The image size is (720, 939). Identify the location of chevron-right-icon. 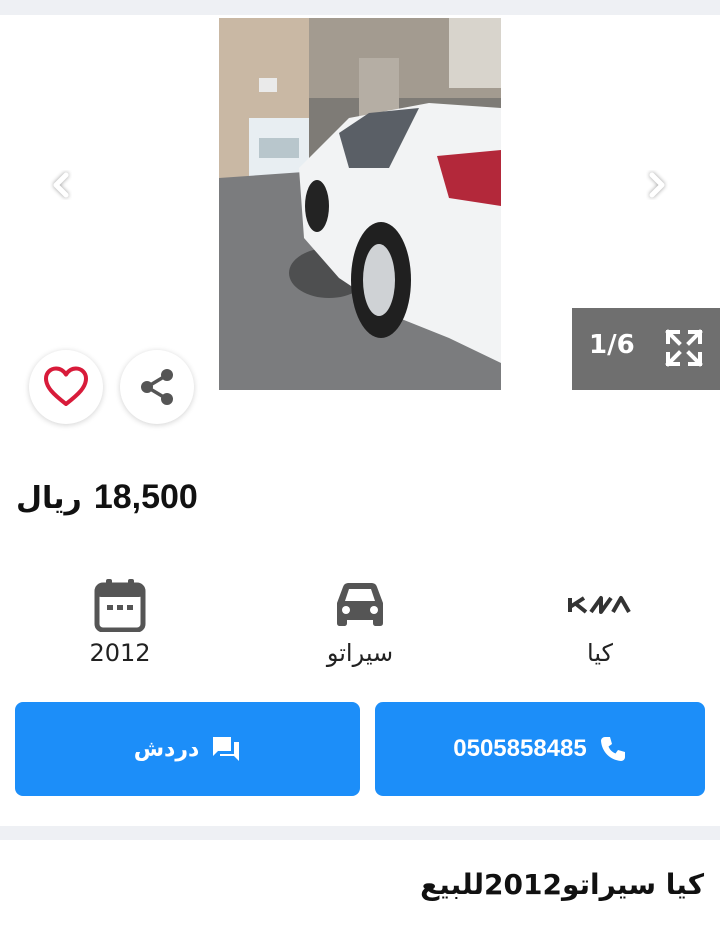
(657, 185).